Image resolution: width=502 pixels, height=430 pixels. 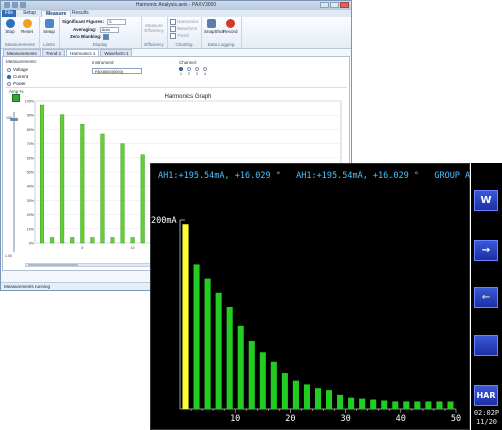 I want to click on maximize-button, so click(x=334, y=5).